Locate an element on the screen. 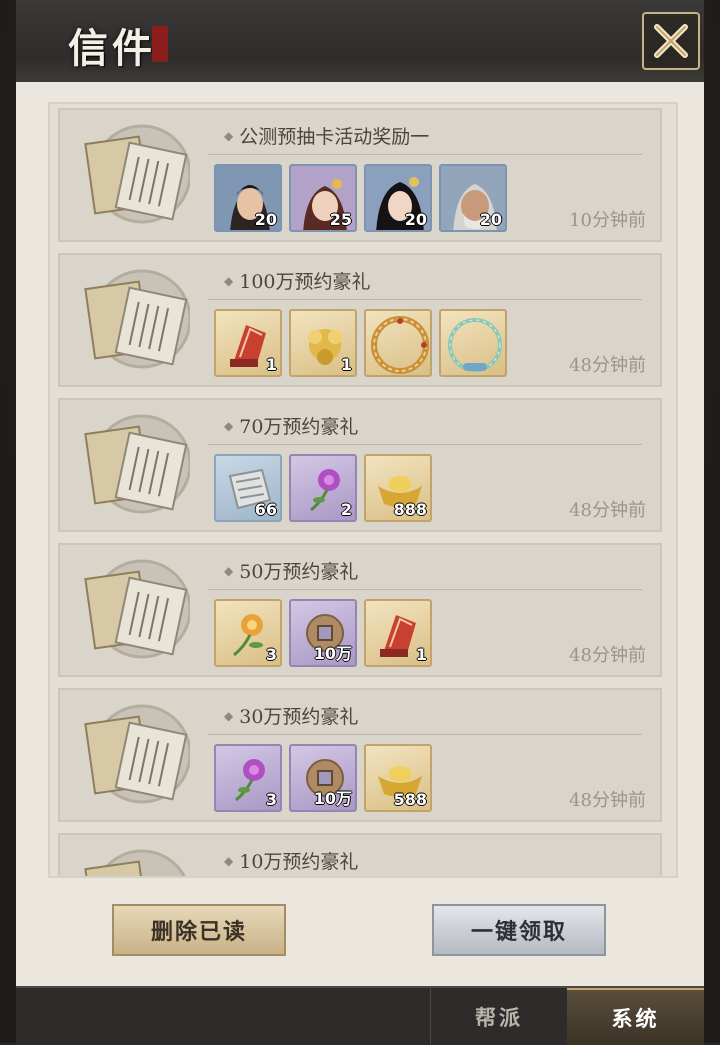 This screenshot has width=720, height=1045. reward-quantity: 66 is located at coordinates (265, 509).